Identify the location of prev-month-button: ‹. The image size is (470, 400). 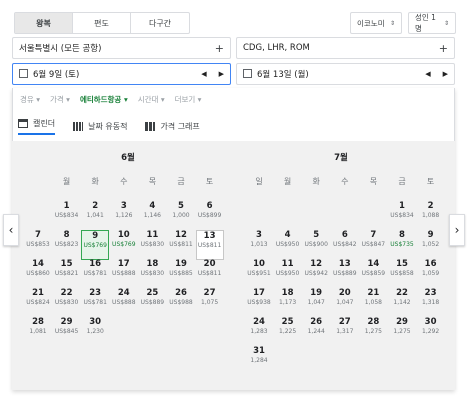
(11, 230).